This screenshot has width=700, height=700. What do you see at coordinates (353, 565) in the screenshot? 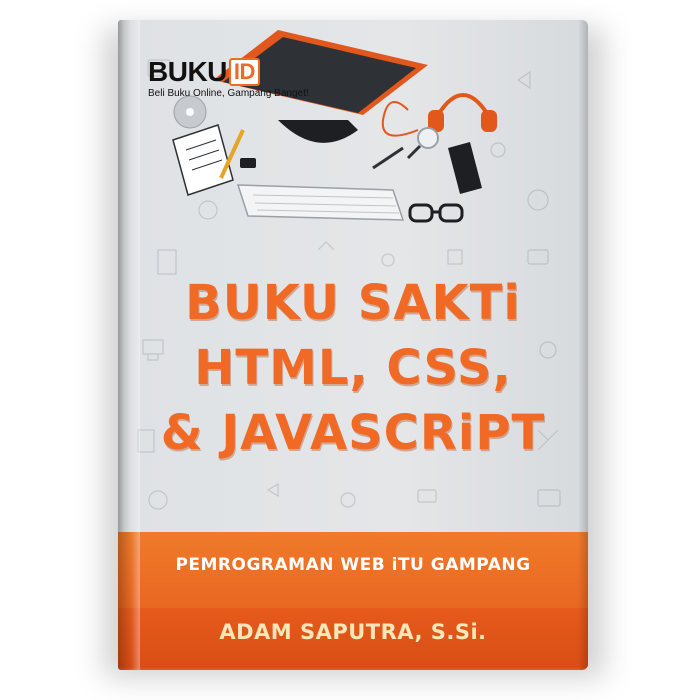
I see `book-subtitle: PEMROGRAMAN WEB iTU GAMPANG` at bounding box center [353, 565].